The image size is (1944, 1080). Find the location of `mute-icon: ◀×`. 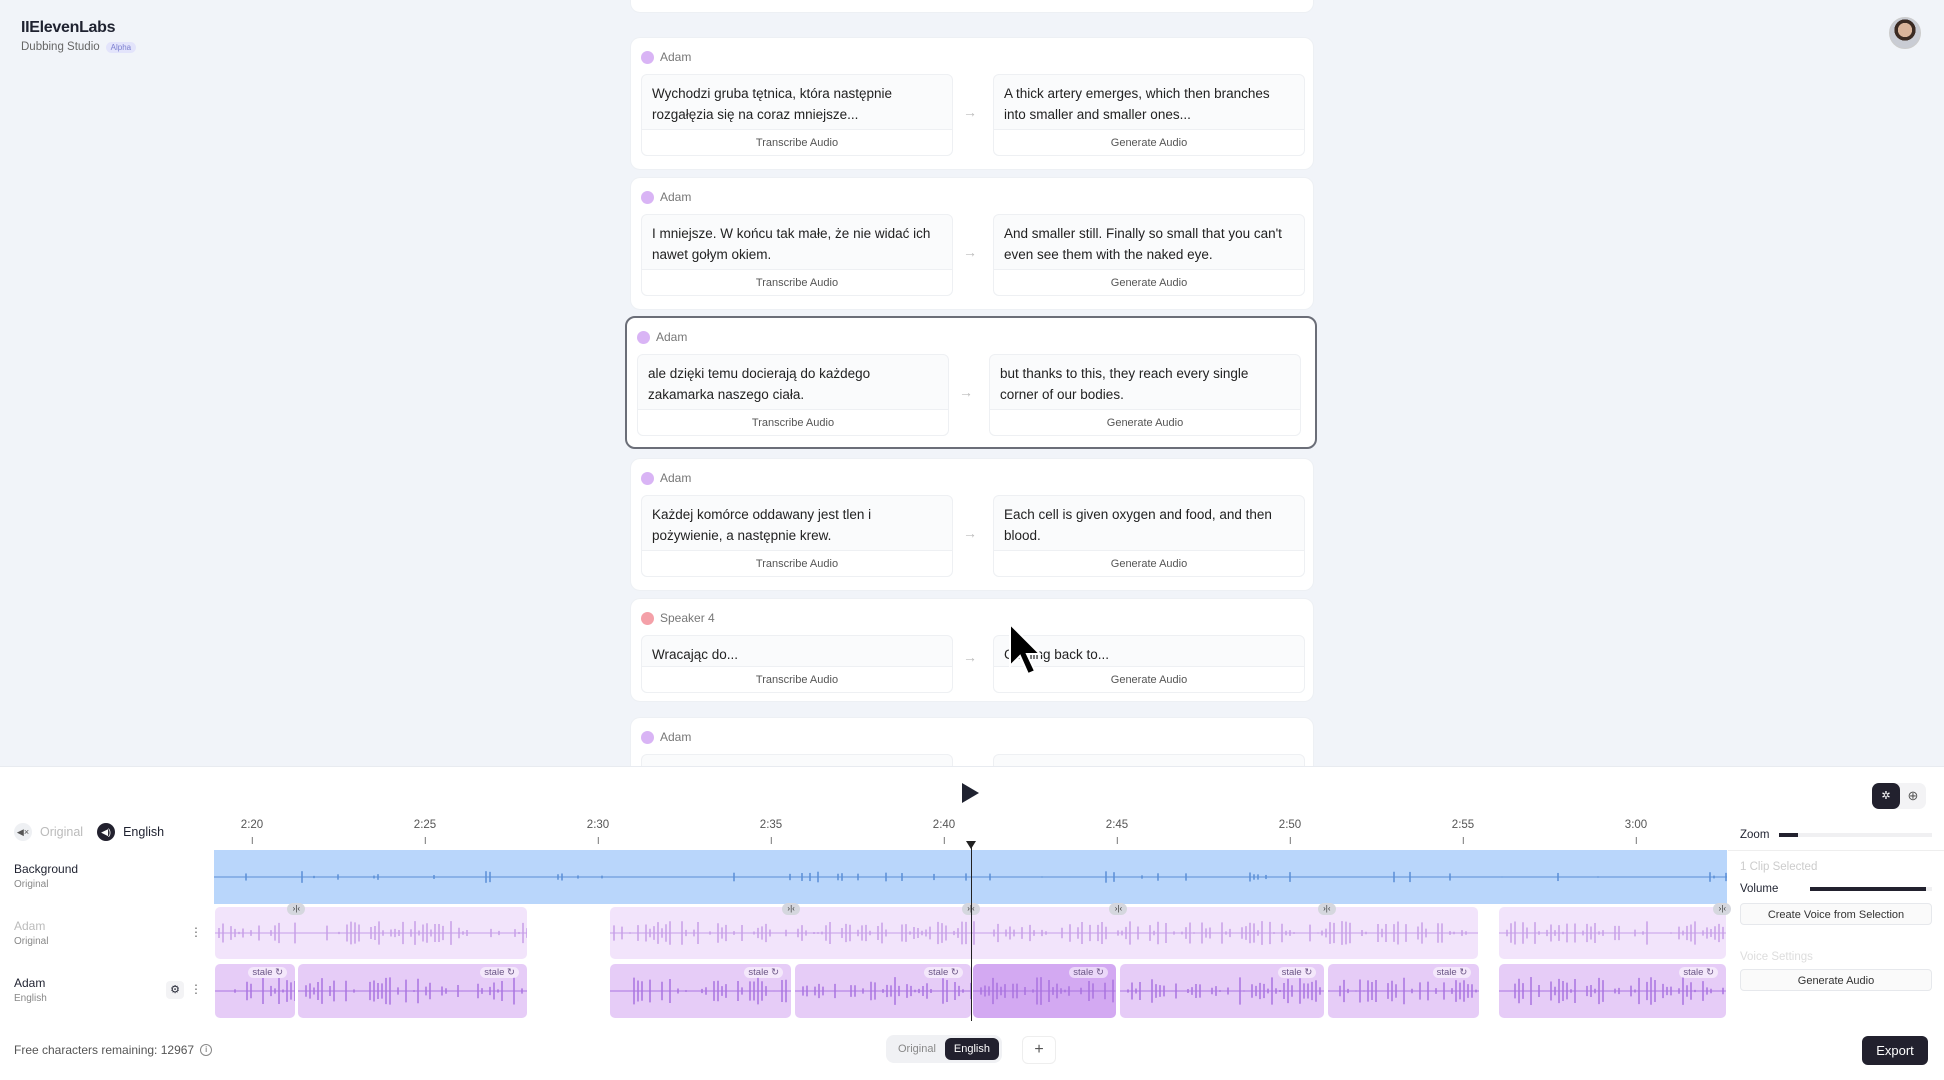

mute-icon: ◀× is located at coordinates (23, 832).